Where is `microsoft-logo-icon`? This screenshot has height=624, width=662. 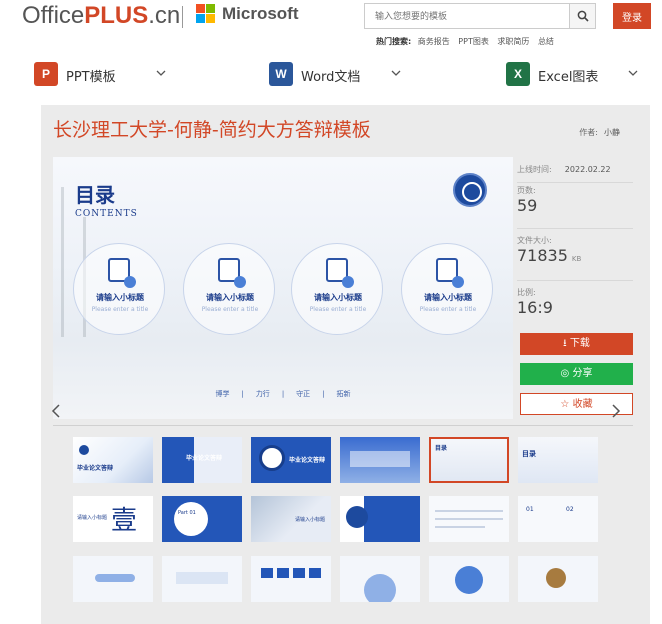
microsoft-logo-icon is located at coordinates (206, 14).